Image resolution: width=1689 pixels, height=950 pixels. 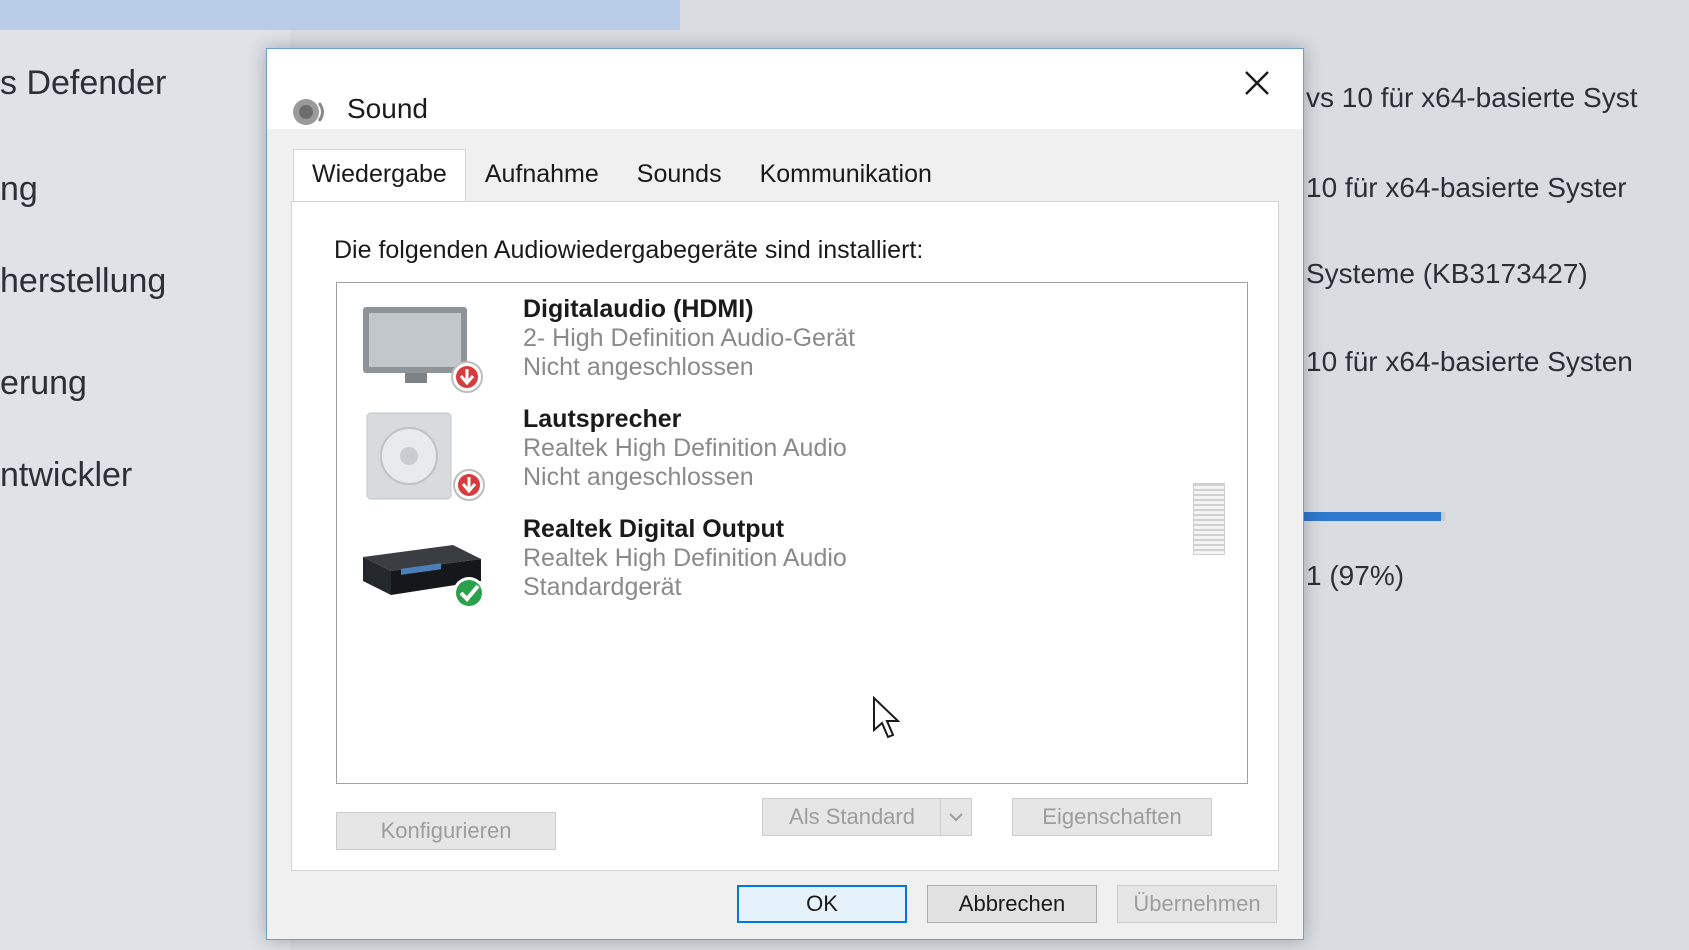 What do you see at coordinates (1472, 97) in the screenshot?
I see `background-update-line: vs 10 für x64-basierte Syst` at bounding box center [1472, 97].